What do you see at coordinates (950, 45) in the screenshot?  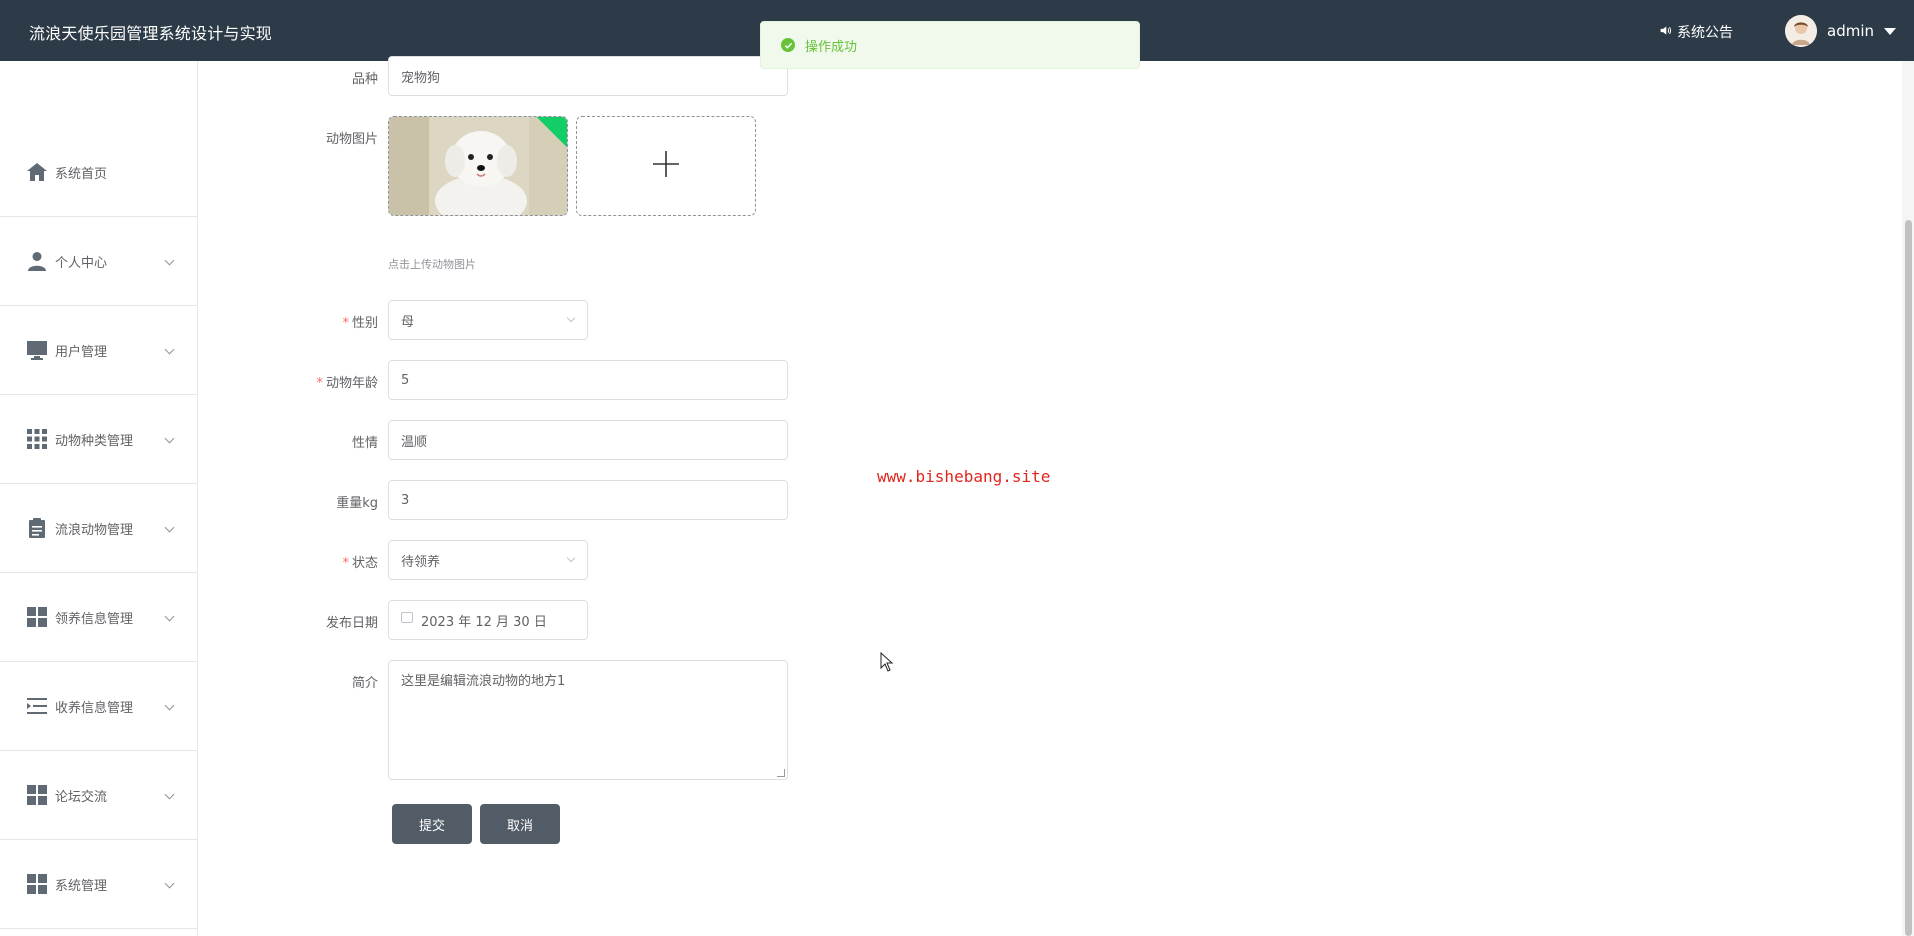 I see `success-toast: 操作成功` at bounding box center [950, 45].